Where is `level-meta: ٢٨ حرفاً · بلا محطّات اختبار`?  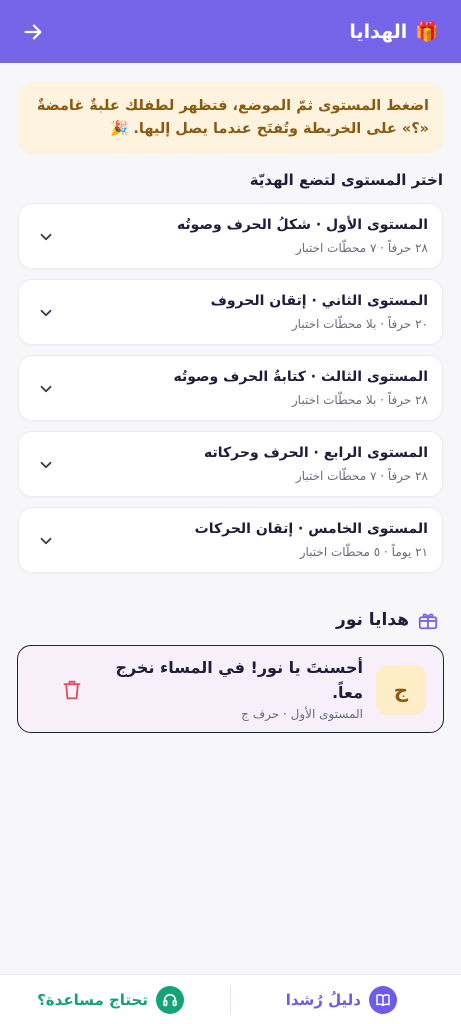
level-meta: ٢٨ حرفاً · بلا محطّات اختبار is located at coordinates (359, 400).